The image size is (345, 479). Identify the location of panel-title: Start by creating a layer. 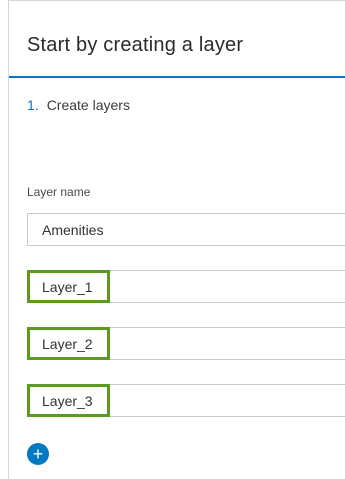
(135, 45).